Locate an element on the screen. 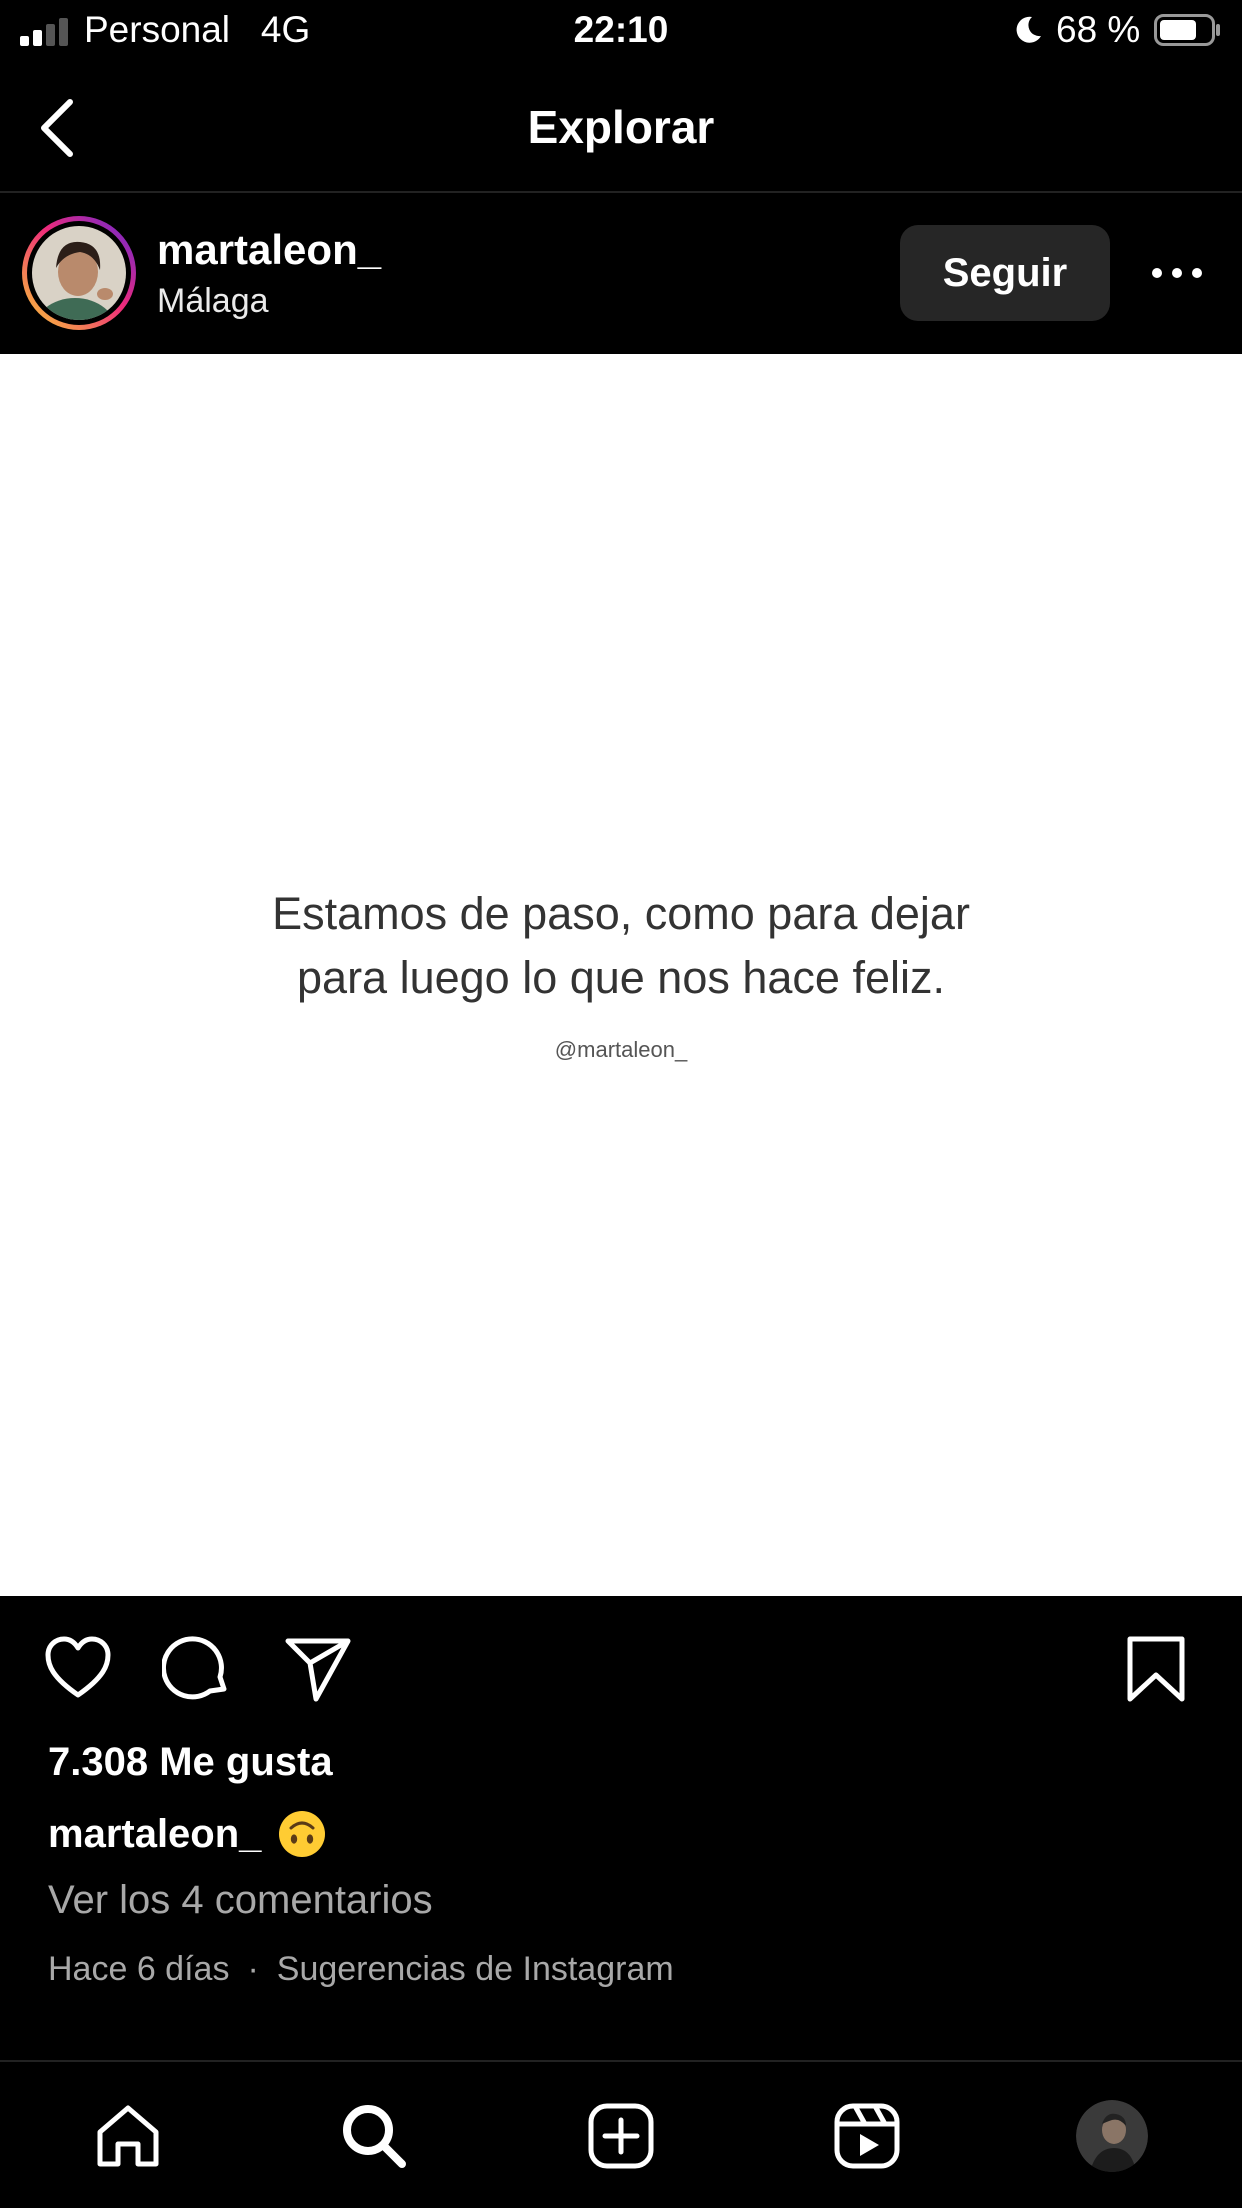 This screenshot has height=2208, width=1242. heart-icon is located at coordinates (78, 1669).